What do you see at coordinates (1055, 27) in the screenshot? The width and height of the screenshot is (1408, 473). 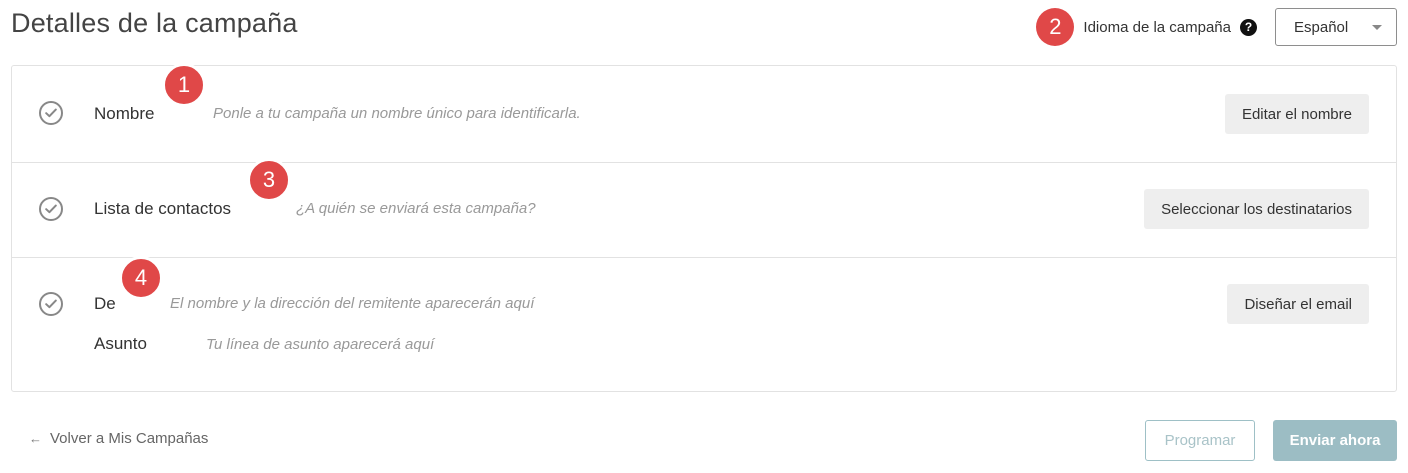 I see `annotation-badge-2: 2` at bounding box center [1055, 27].